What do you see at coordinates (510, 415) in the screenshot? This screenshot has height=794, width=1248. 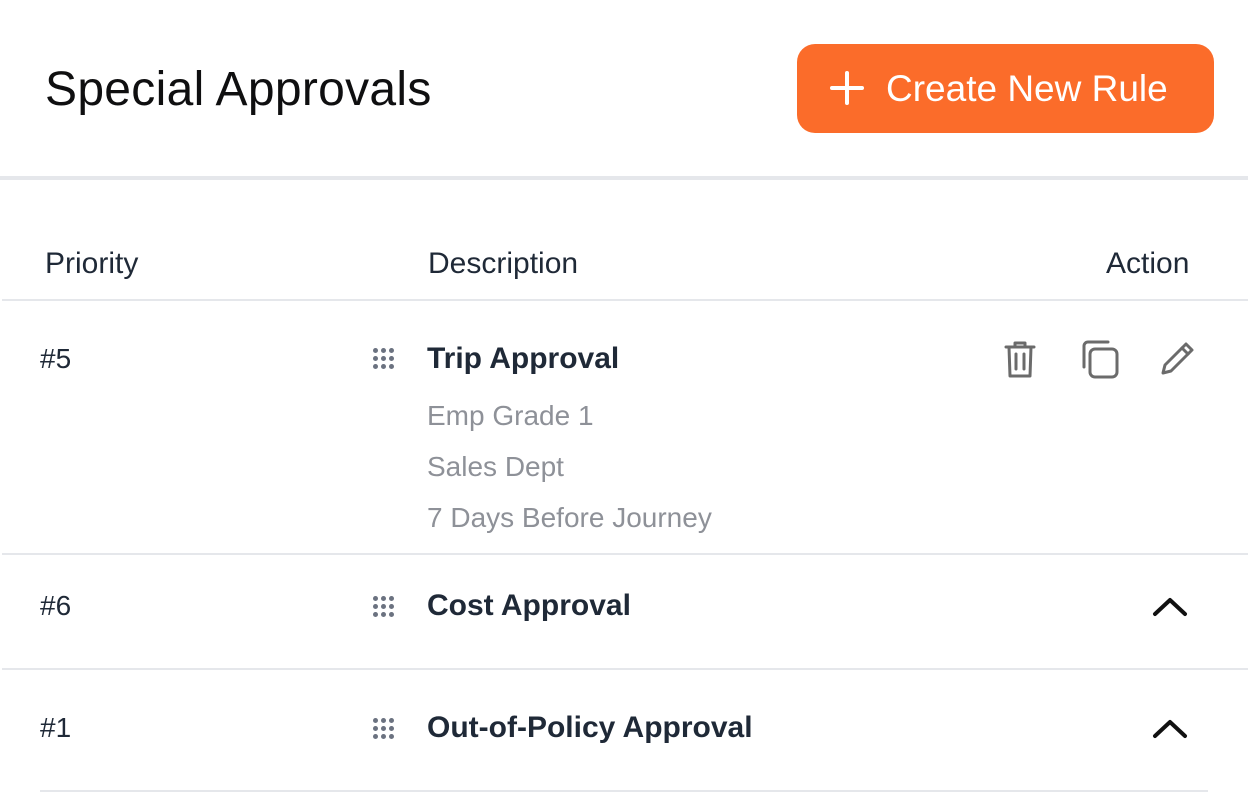 I see `rule-detail: Emp Grade 1` at bounding box center [510, 415].